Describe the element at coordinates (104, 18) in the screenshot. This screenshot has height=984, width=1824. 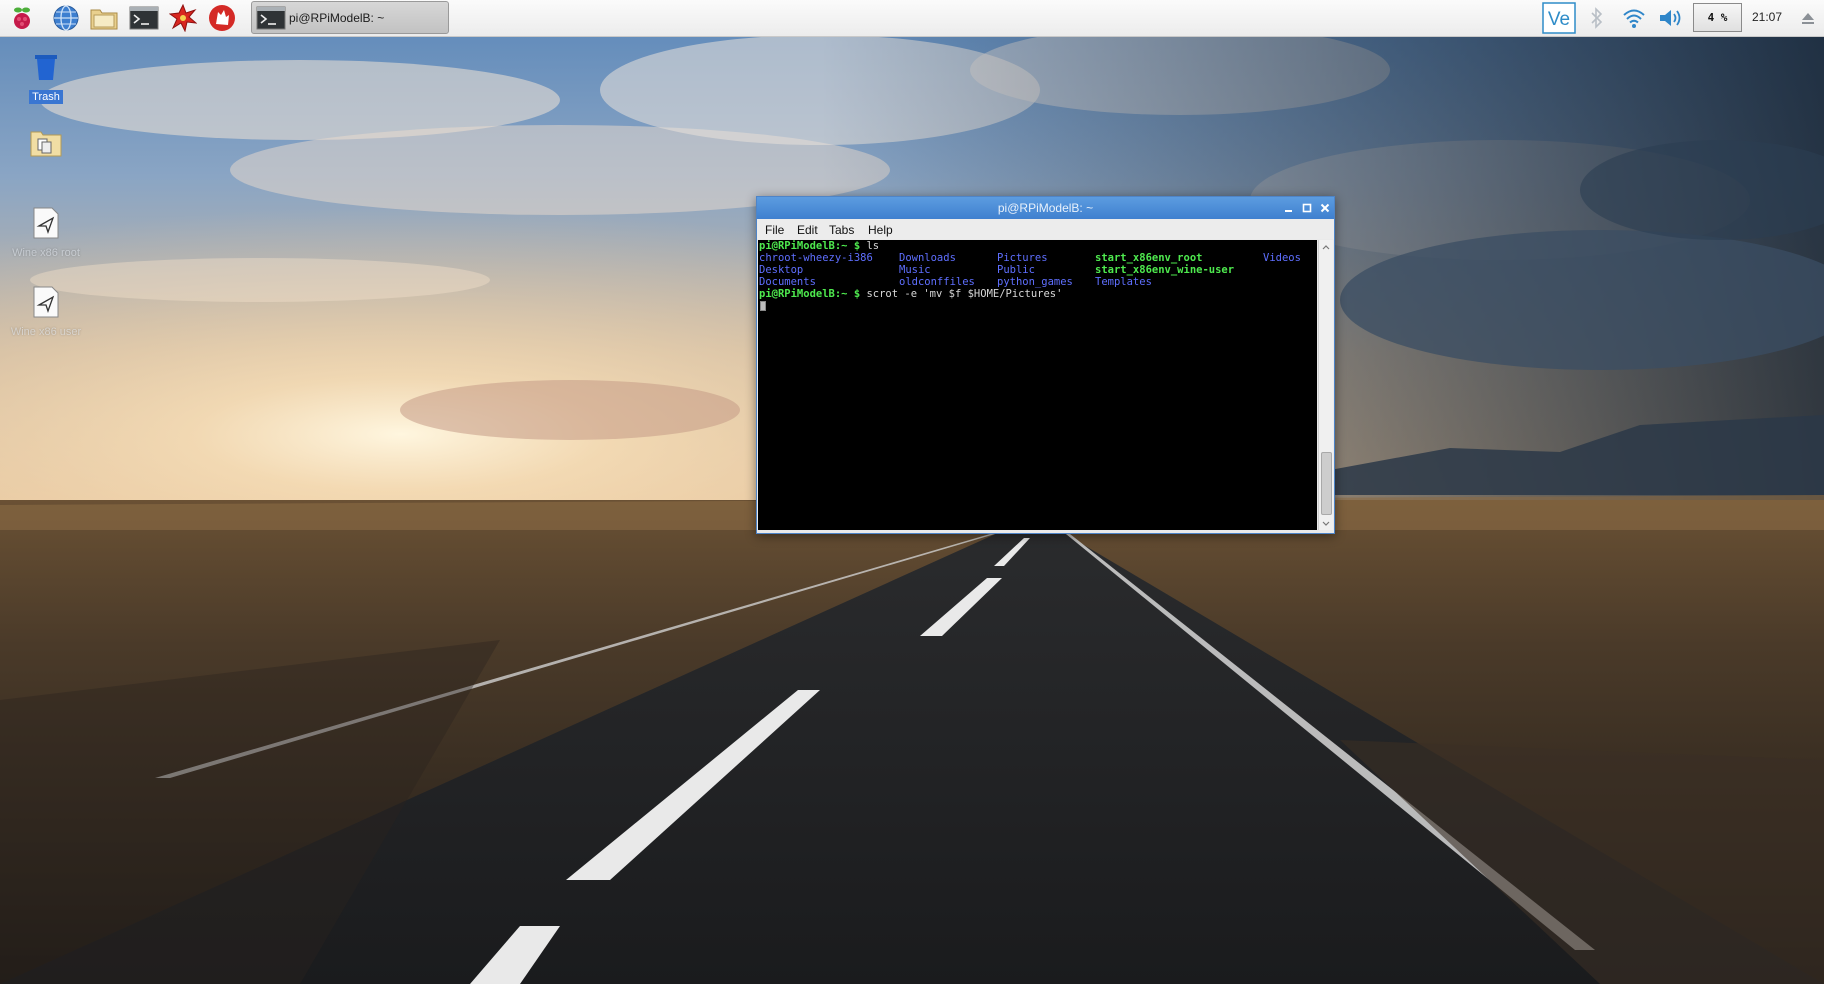
I see `file-manager-folder-icon` at that location.